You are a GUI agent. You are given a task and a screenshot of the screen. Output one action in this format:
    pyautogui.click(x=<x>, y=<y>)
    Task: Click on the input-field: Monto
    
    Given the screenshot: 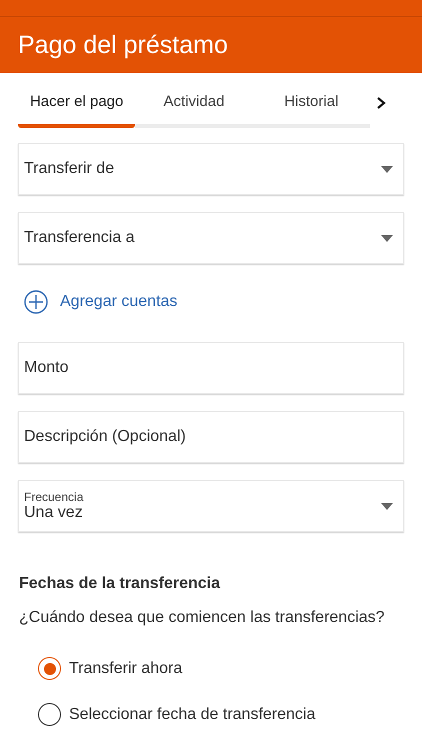 What is the action you would take?
    pyautogui.click(x=211, y=368)
    